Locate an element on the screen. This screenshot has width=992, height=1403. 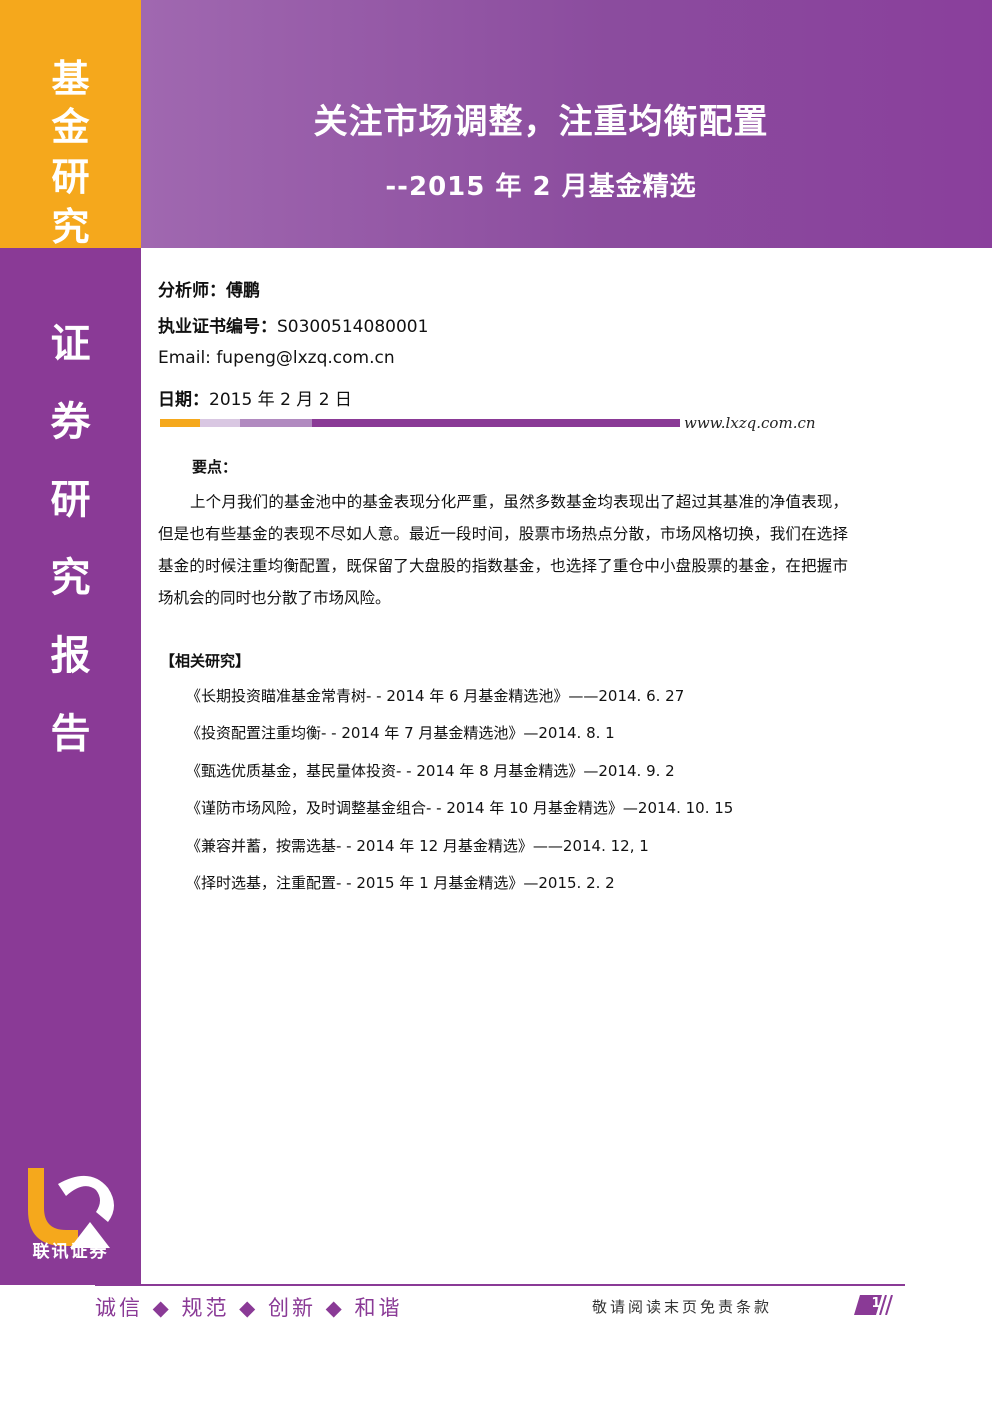
report-type-char: 研 is located at coordinates (70, 499).